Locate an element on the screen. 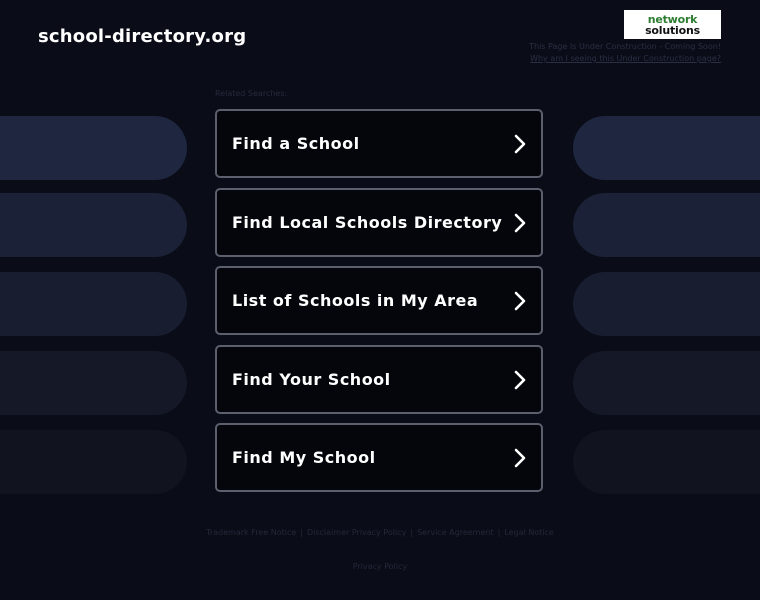 The height and width of the screenshot is (600, 760). footer-link: Disclaimer Privacy Policy is located at coordinates (356, 532).